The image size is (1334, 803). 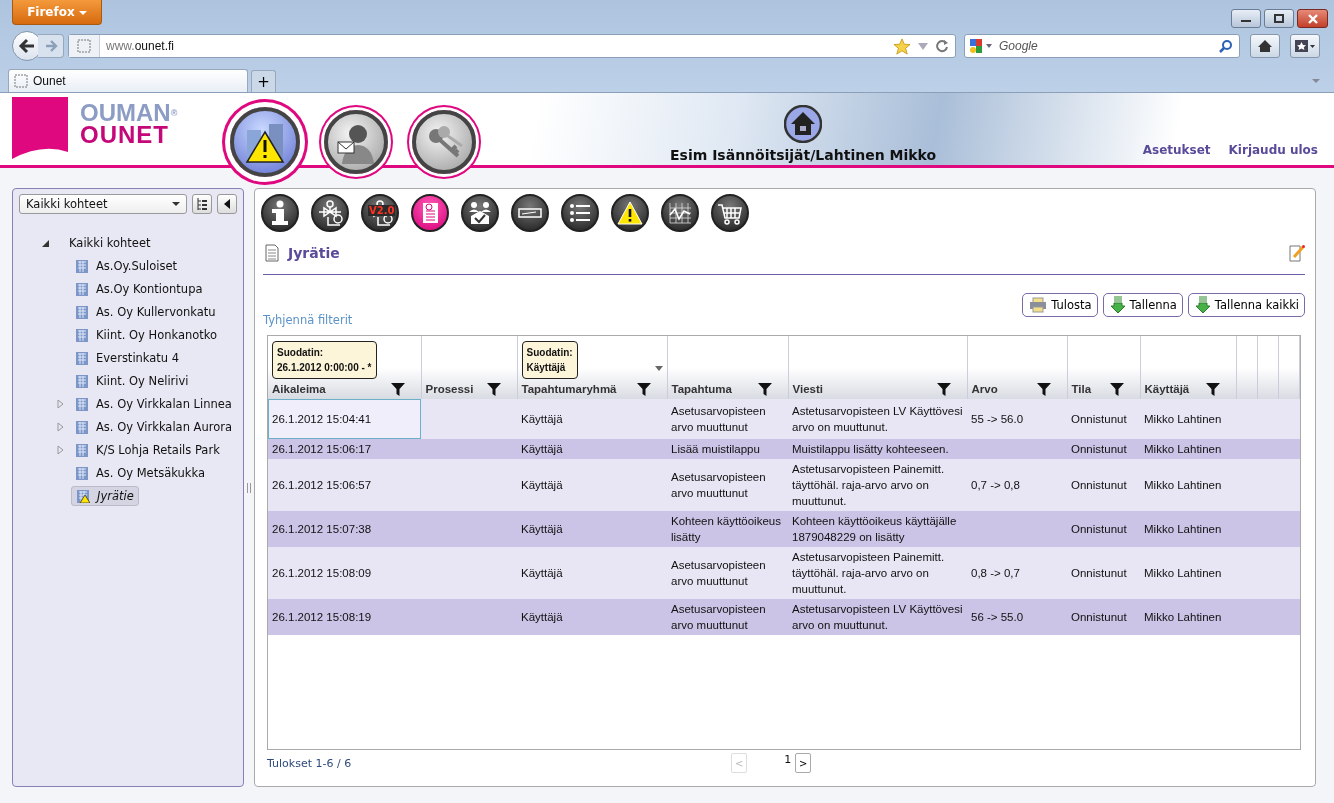 What do you see at coordinates (145, 311) in the screenshot?
I see `tree-item: As. Oy Kullervonkatu` at bounding box center [145, 311].